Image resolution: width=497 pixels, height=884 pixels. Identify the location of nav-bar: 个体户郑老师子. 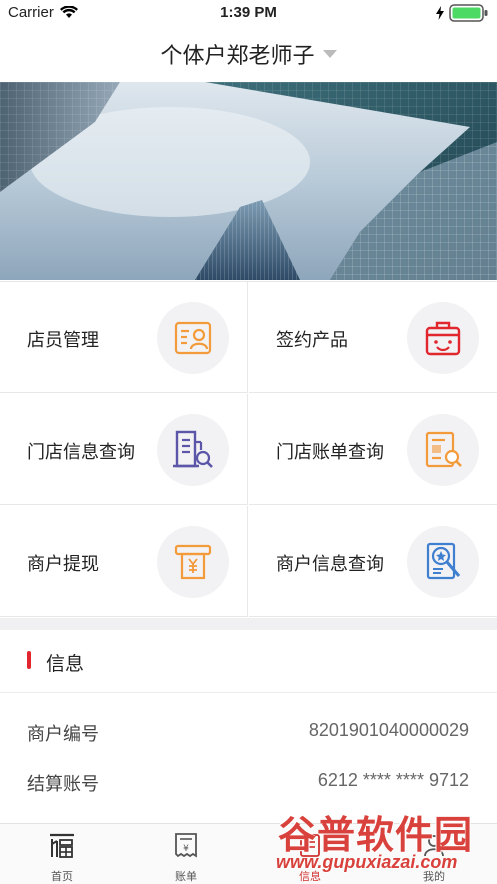
(248, 54).